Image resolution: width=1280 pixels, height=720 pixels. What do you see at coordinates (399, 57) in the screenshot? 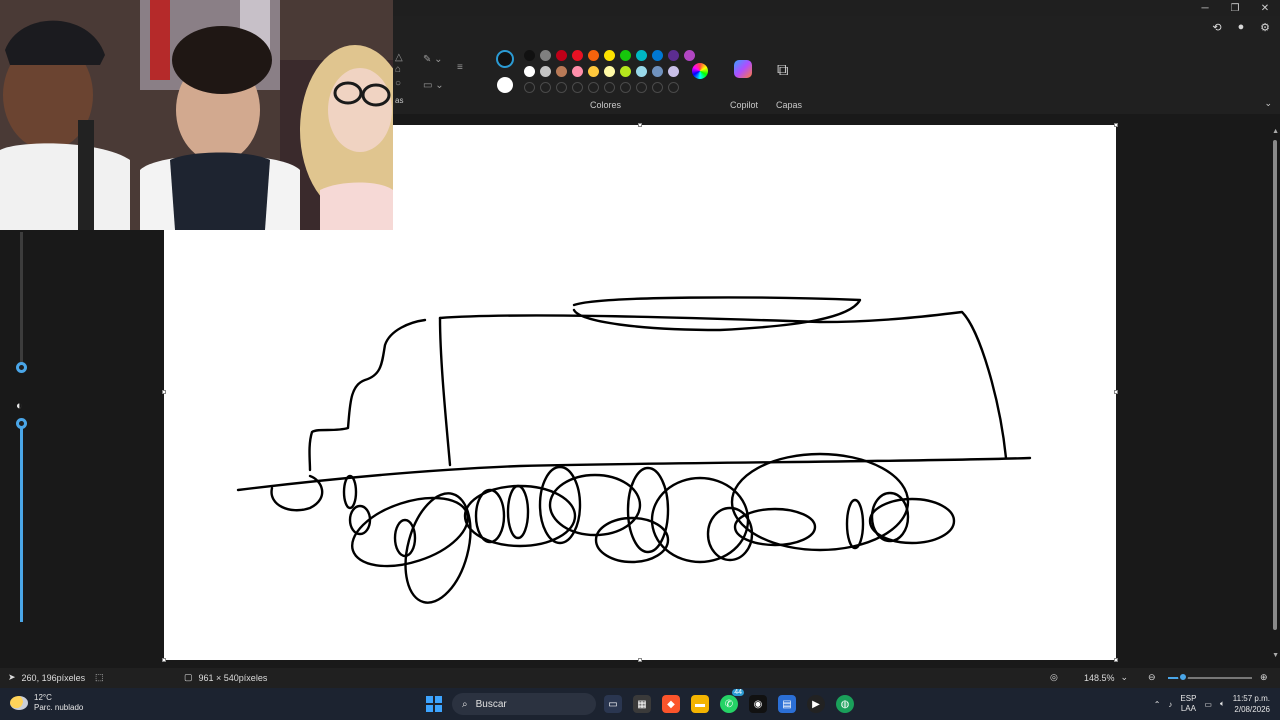
I see `triangle-icon: △` at bounding box center [399, 57].